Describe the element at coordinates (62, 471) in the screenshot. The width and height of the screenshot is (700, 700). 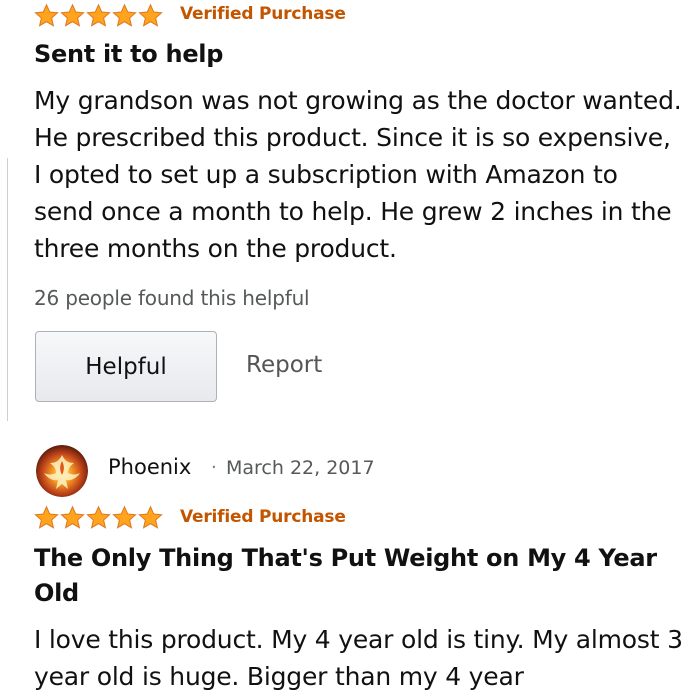
I see `phoenix-avatar-icon` at that location.